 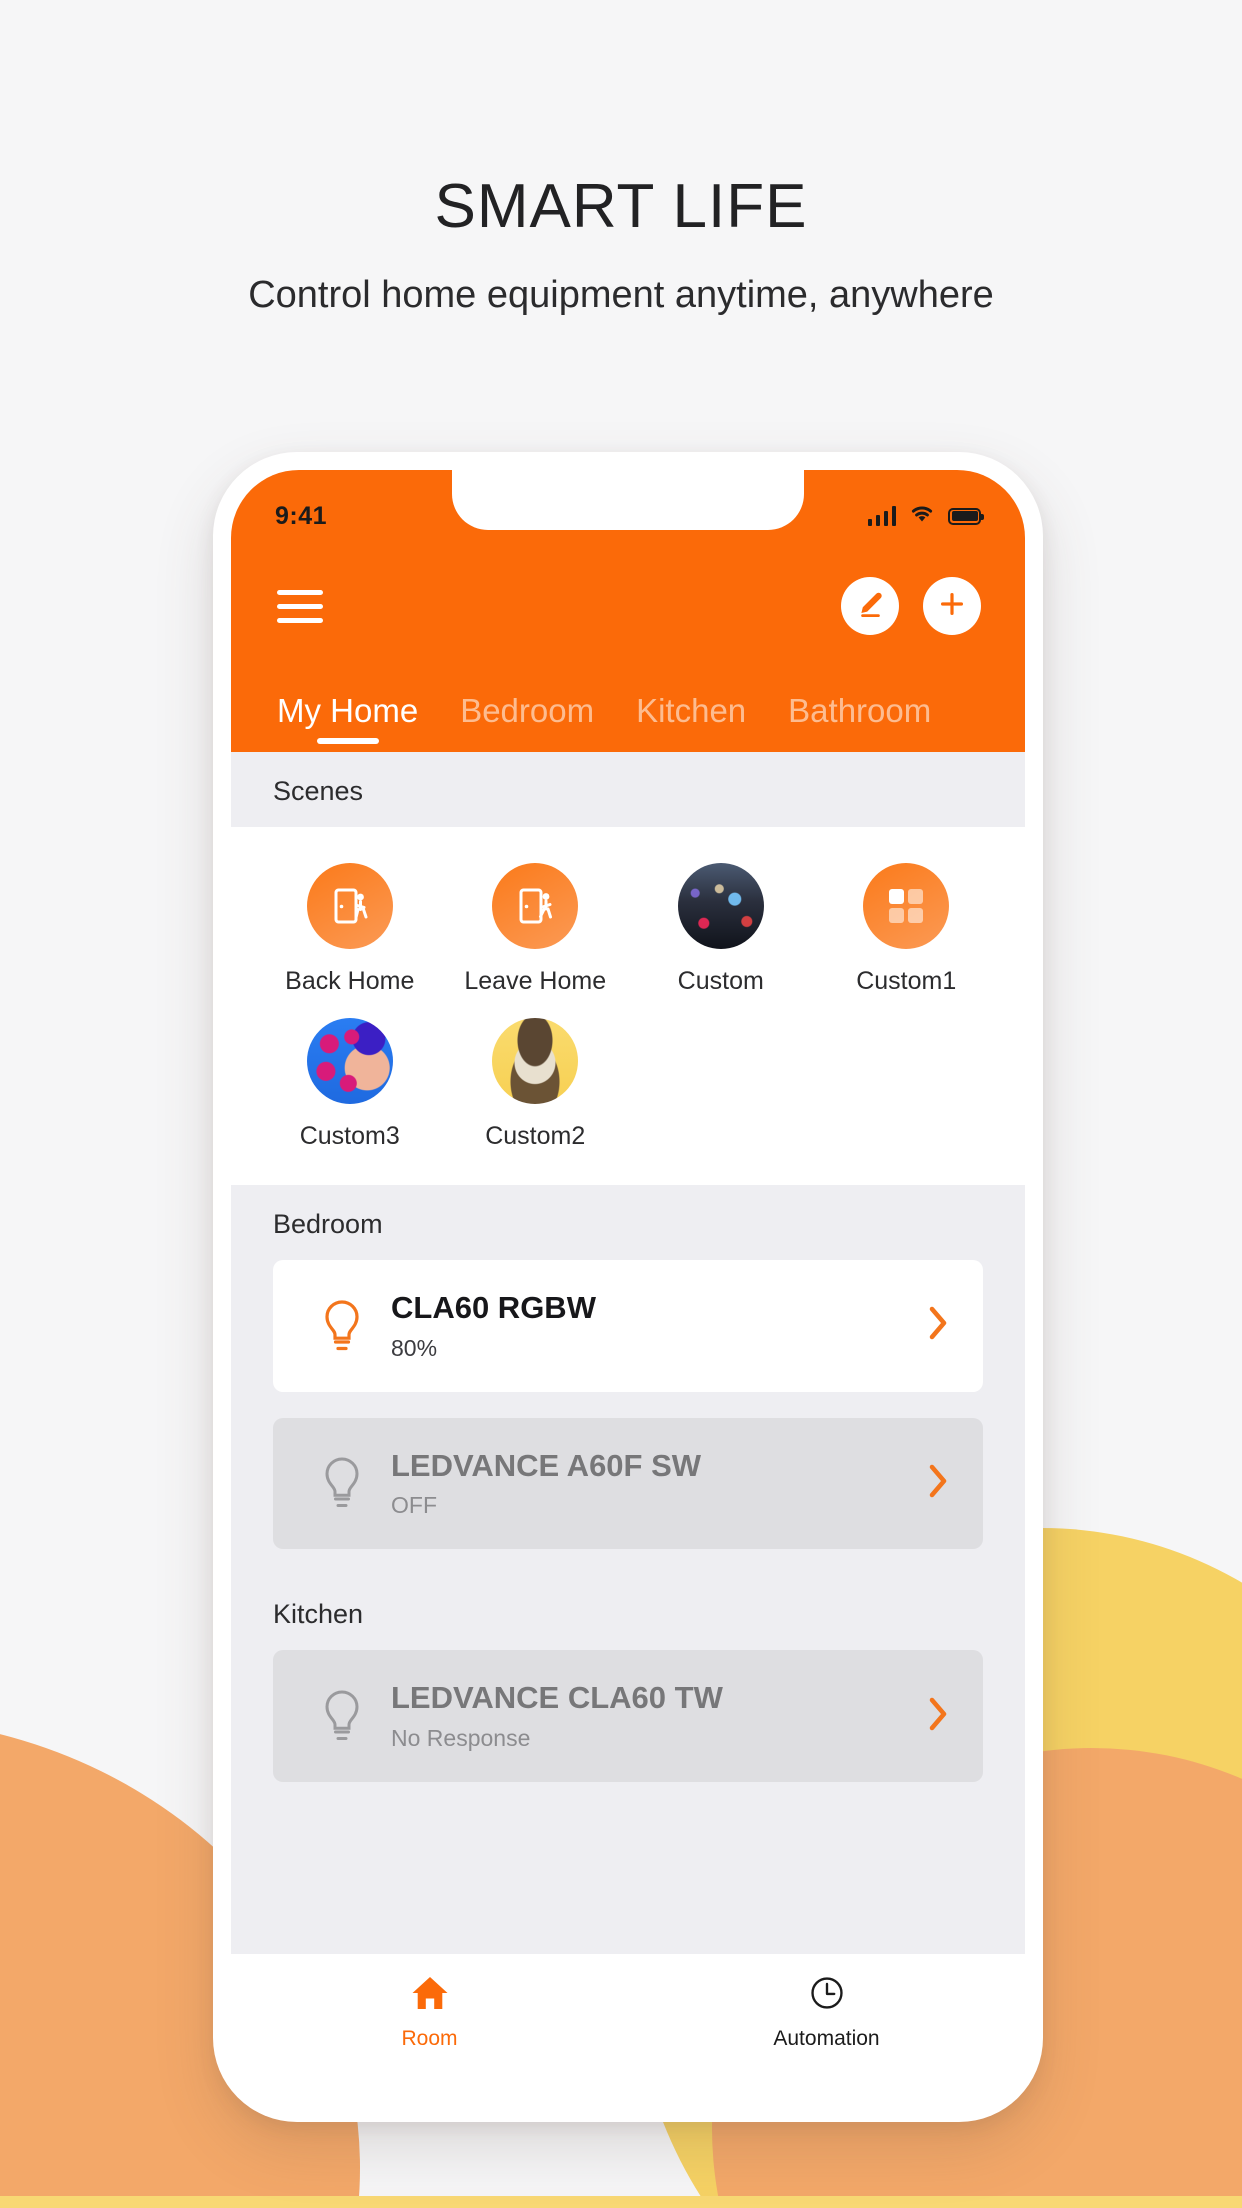 I want to click on scene-leave-home: Leave Home, so click(x=536, y=918).